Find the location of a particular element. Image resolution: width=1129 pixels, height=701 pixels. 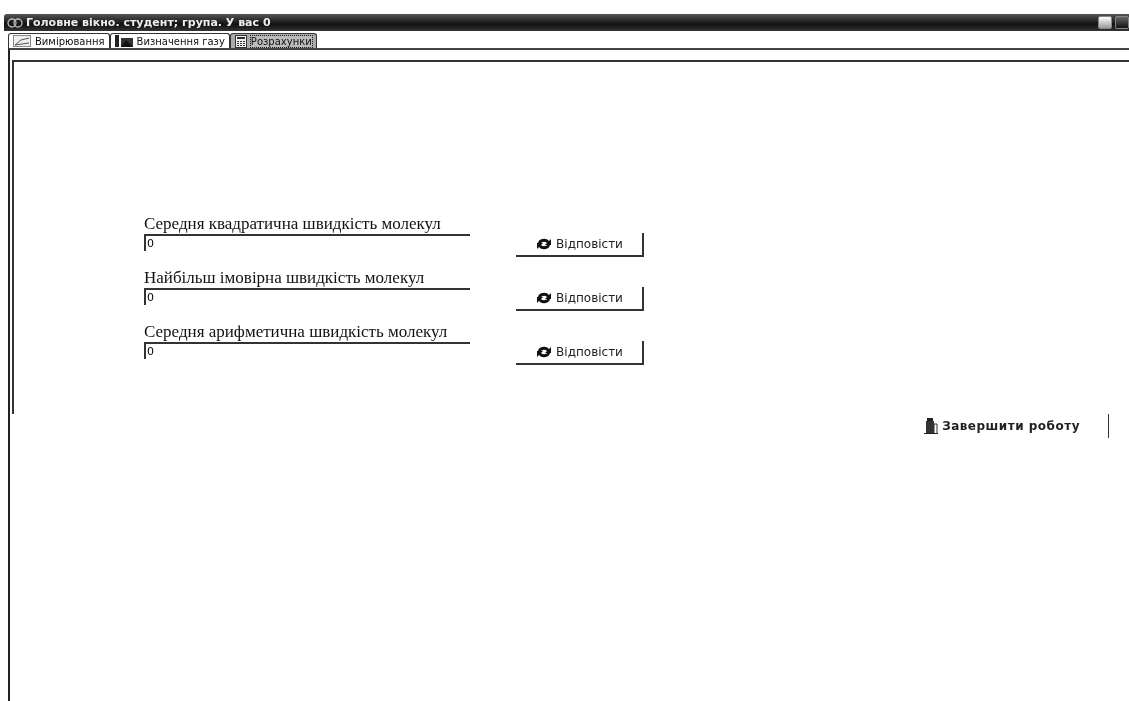

window-title: Головне вікно. студент; група. У вас 0 is located at coordinates (148, 22).